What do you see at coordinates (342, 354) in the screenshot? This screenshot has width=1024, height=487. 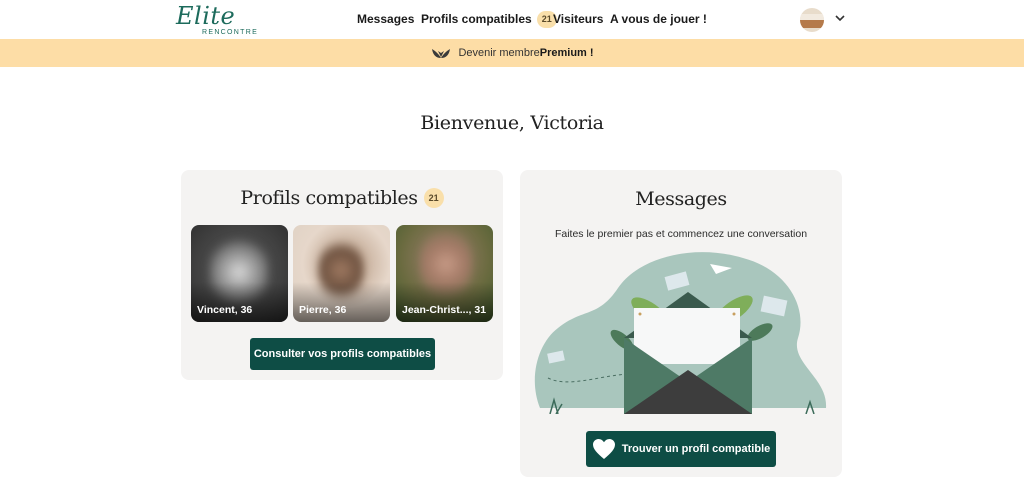 I see `consulter-profils-button: Consulter vos profils compatibles` at bounding box center [342, 354].